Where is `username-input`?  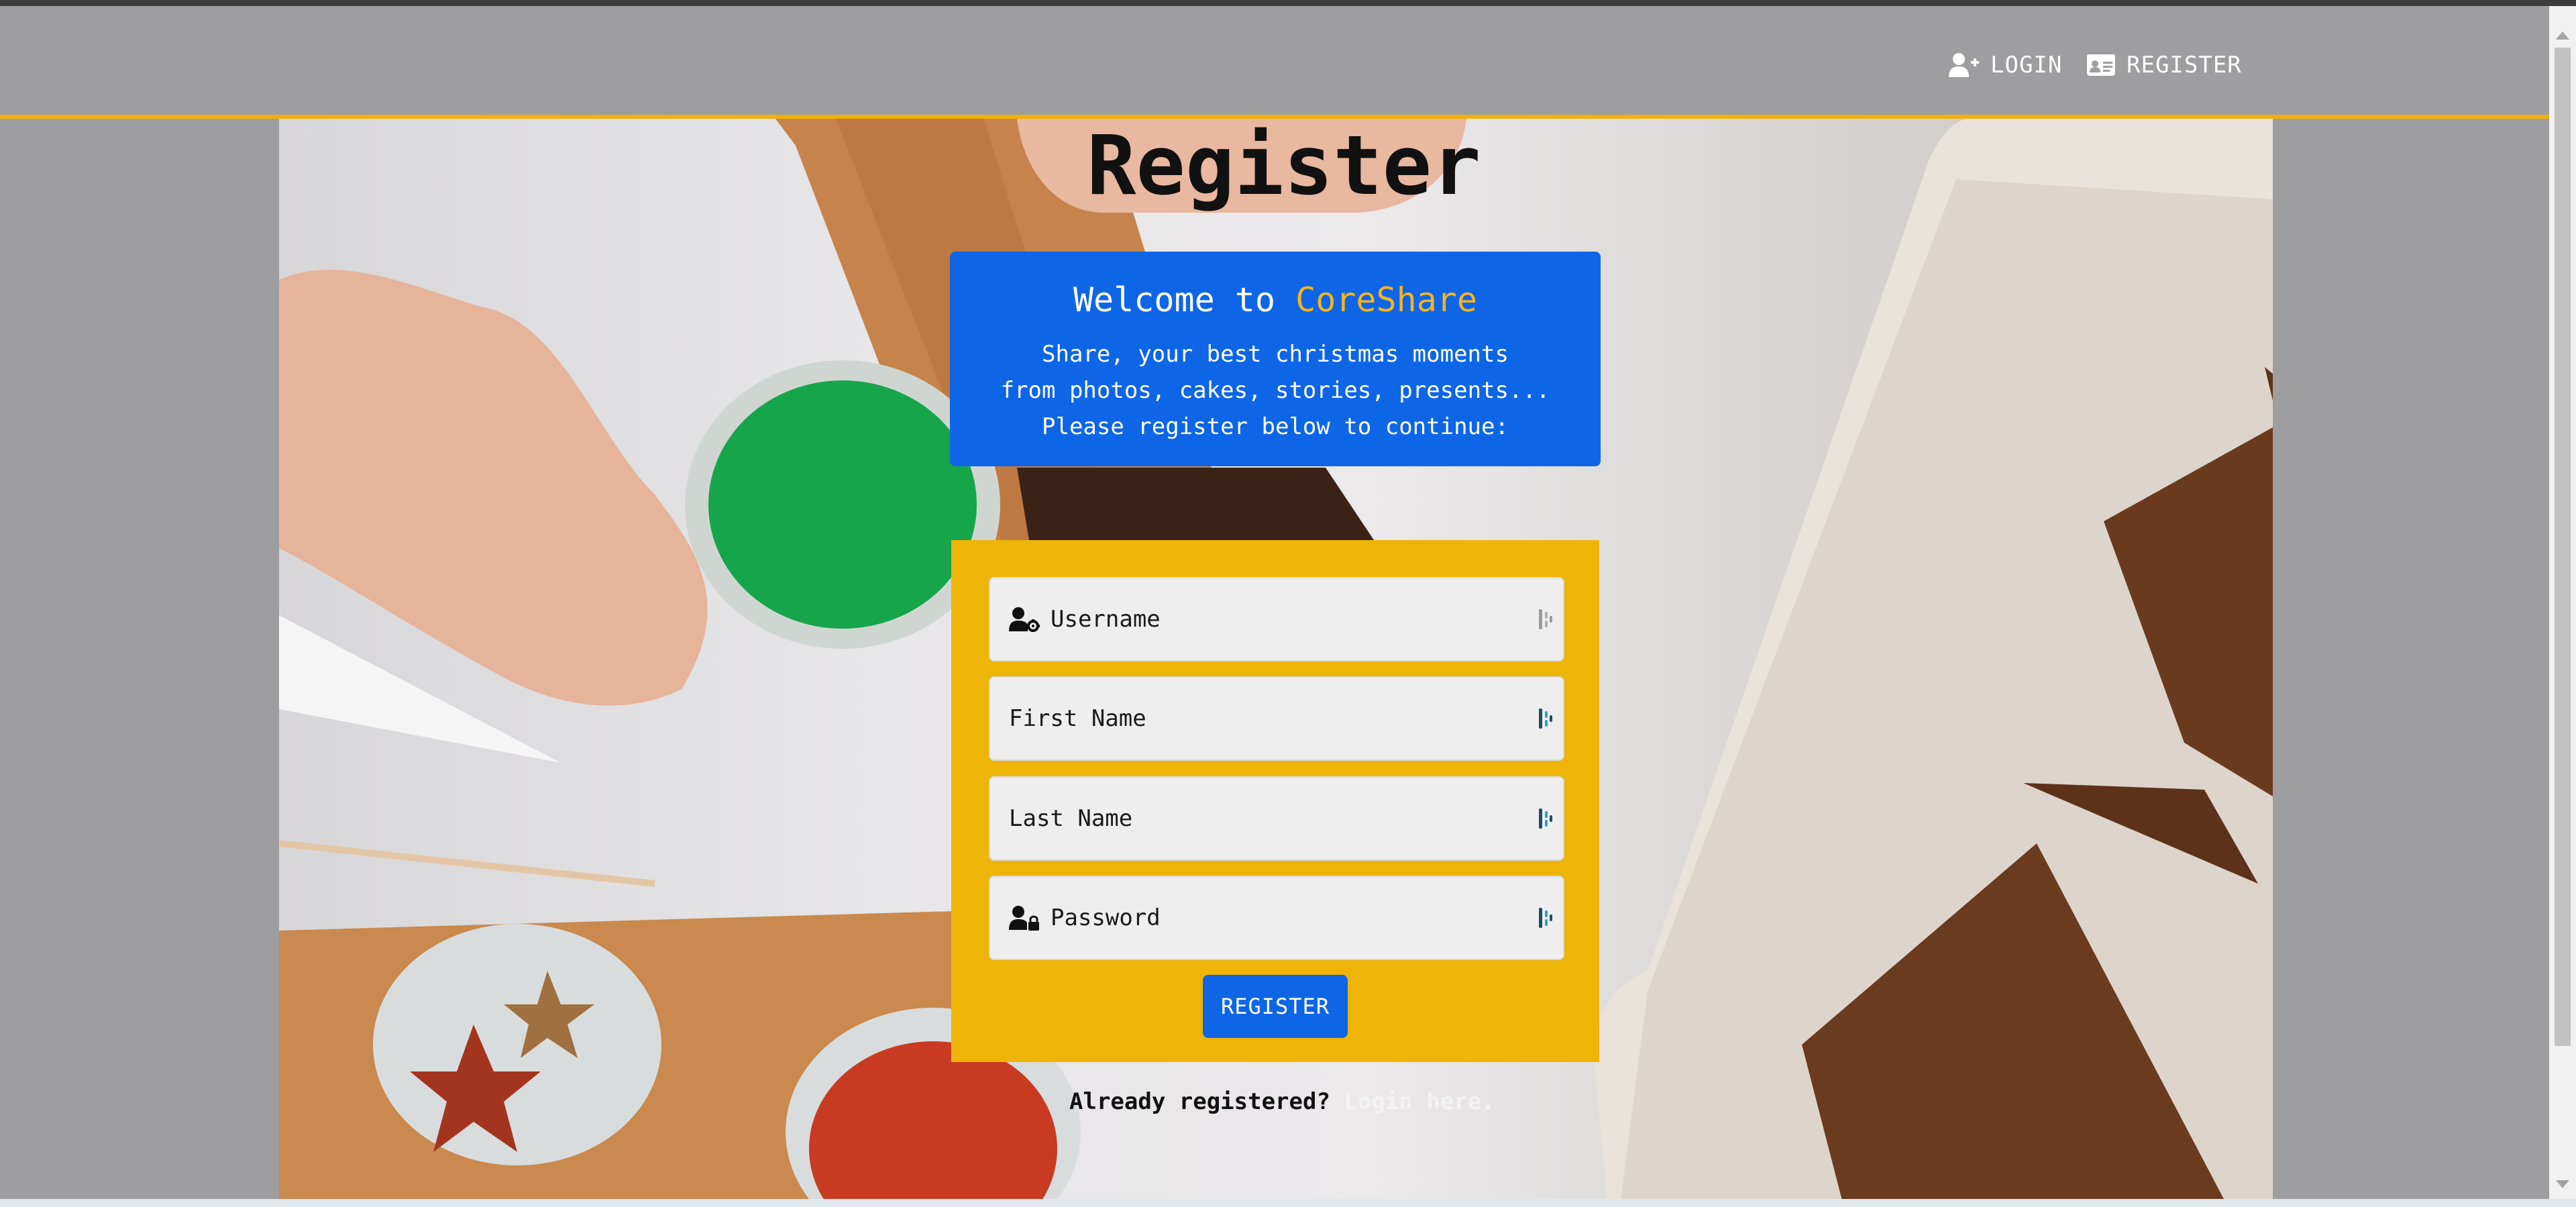 username-input is located at coordinates (1294, 619).